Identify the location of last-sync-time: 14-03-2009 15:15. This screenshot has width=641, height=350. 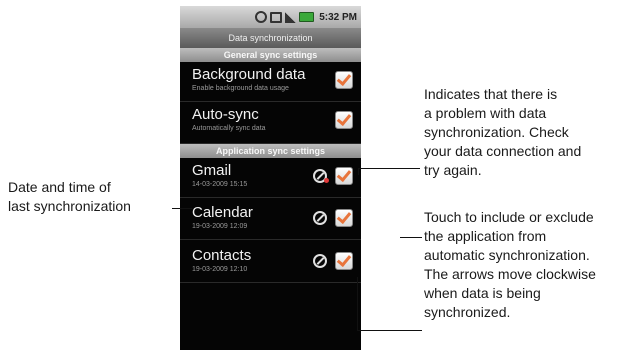
(220, 184).